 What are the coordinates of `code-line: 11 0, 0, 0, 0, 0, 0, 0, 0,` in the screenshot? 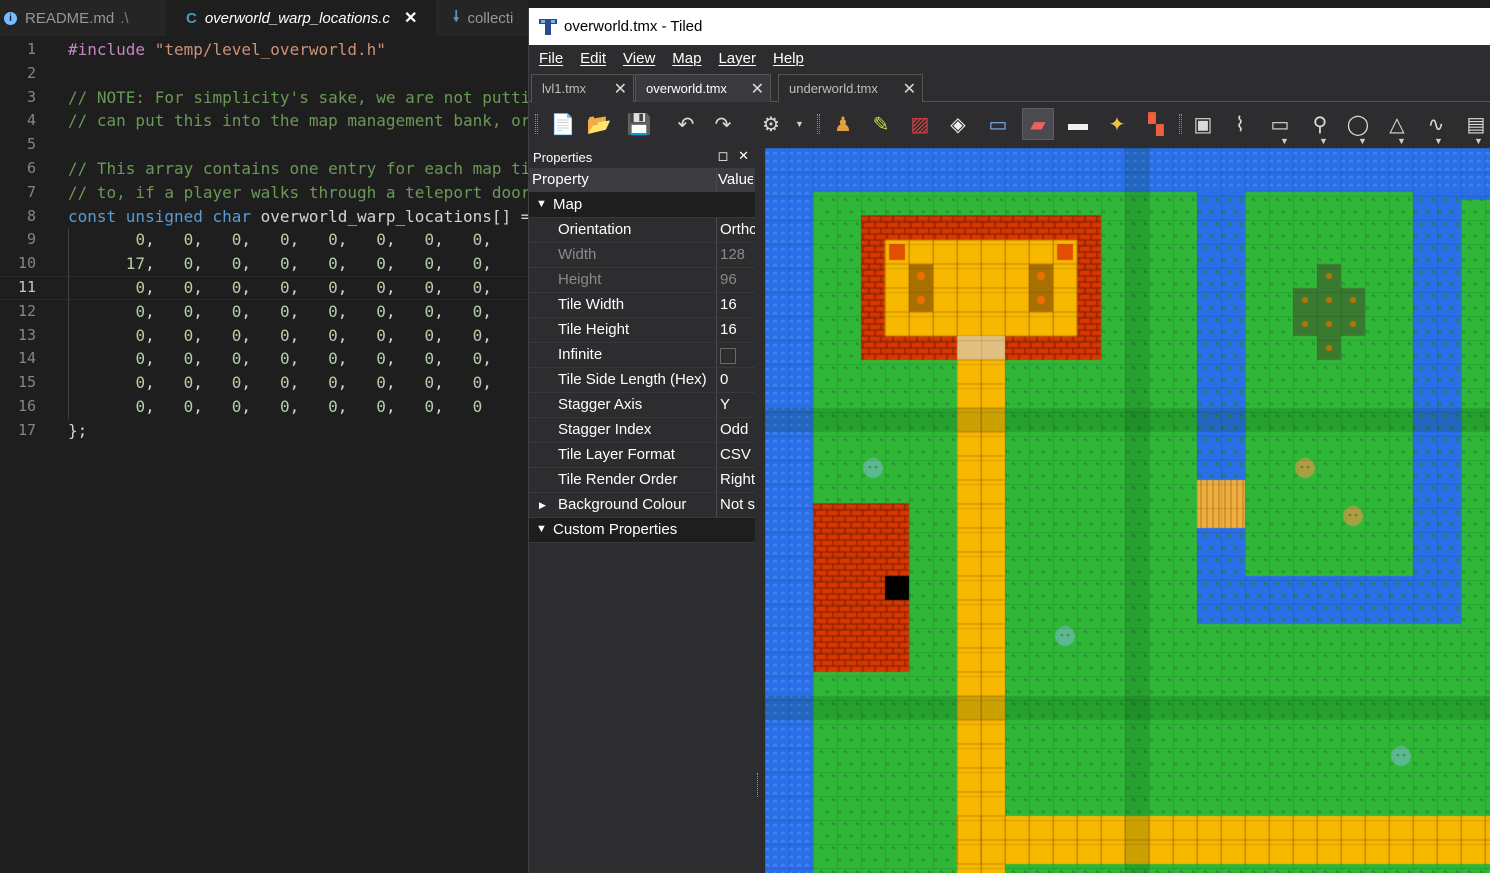 It's located at (264, 287).